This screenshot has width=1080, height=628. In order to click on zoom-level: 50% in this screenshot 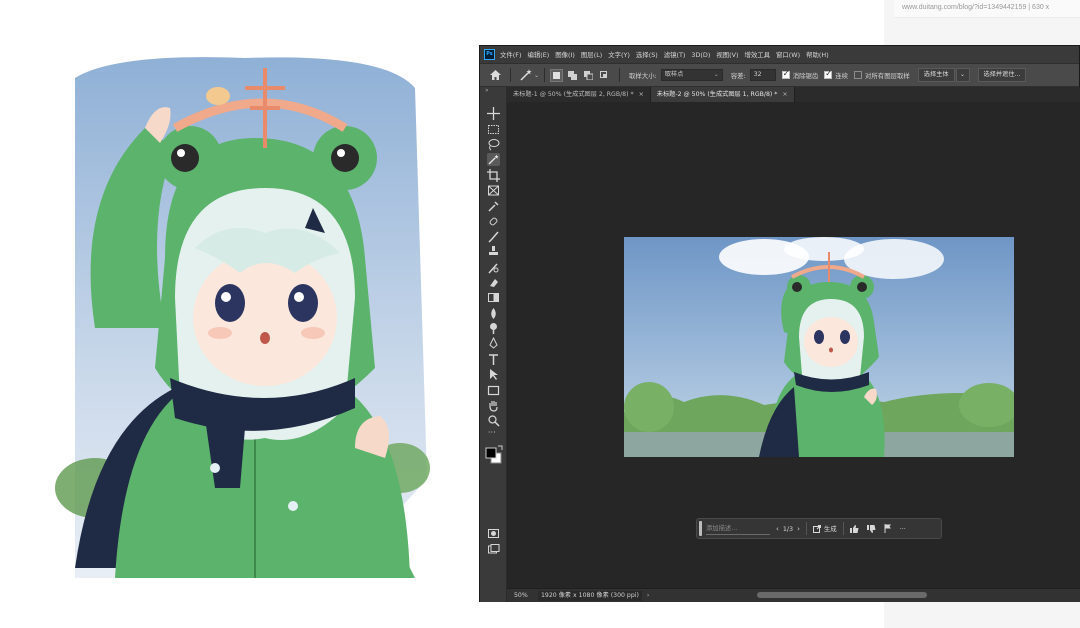, I will do `click(525, 595)`.